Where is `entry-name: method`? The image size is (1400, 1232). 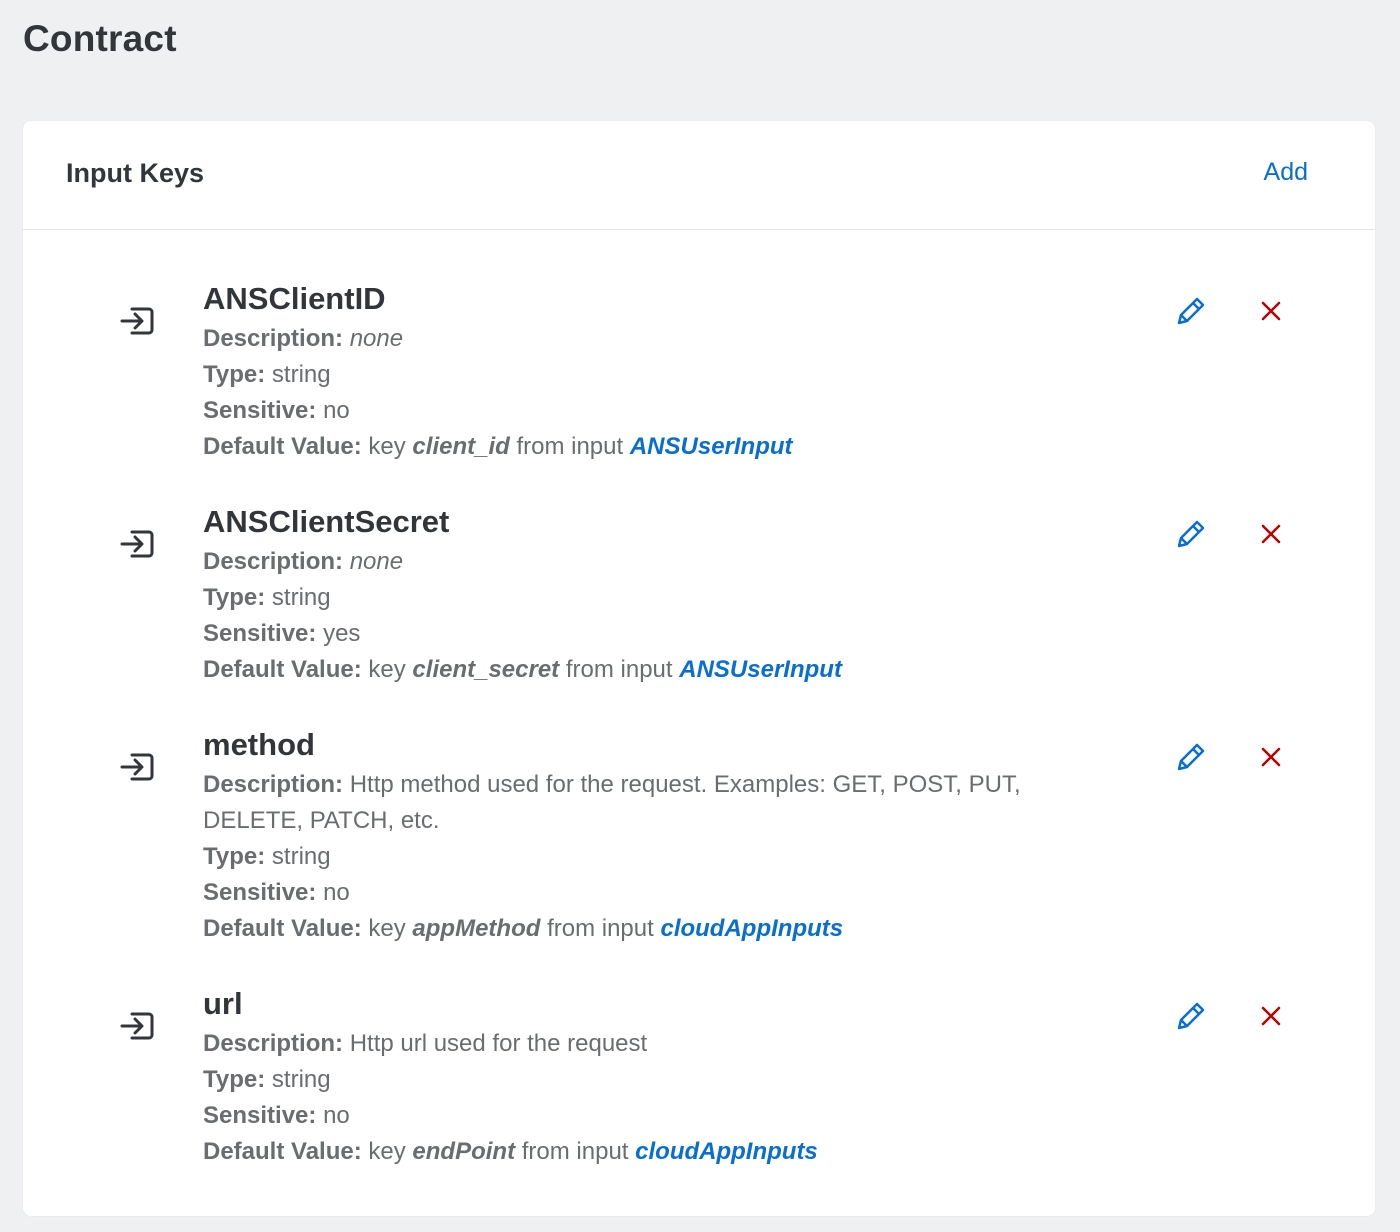 entry-name: method is located at coordinates (259, 744).